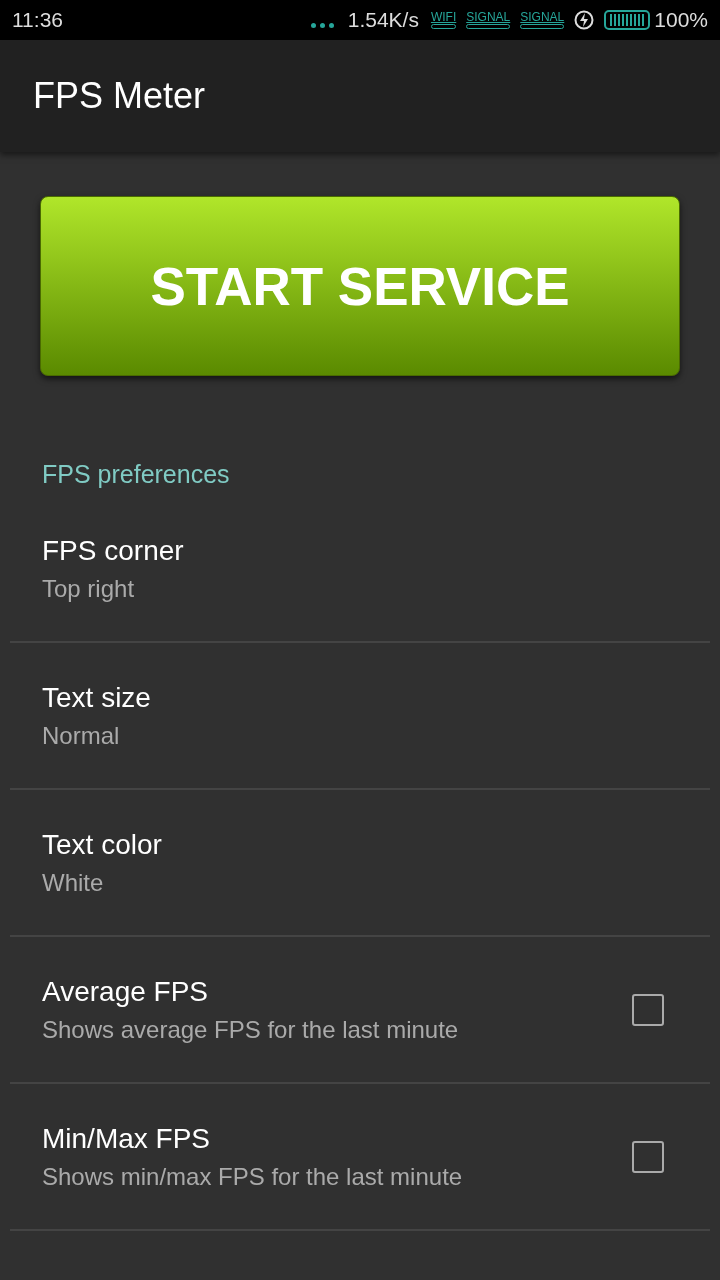  Describe the element at coordinates (443, 20) in the screenshot. I see `wifi-indicator: WIFI` at that location.